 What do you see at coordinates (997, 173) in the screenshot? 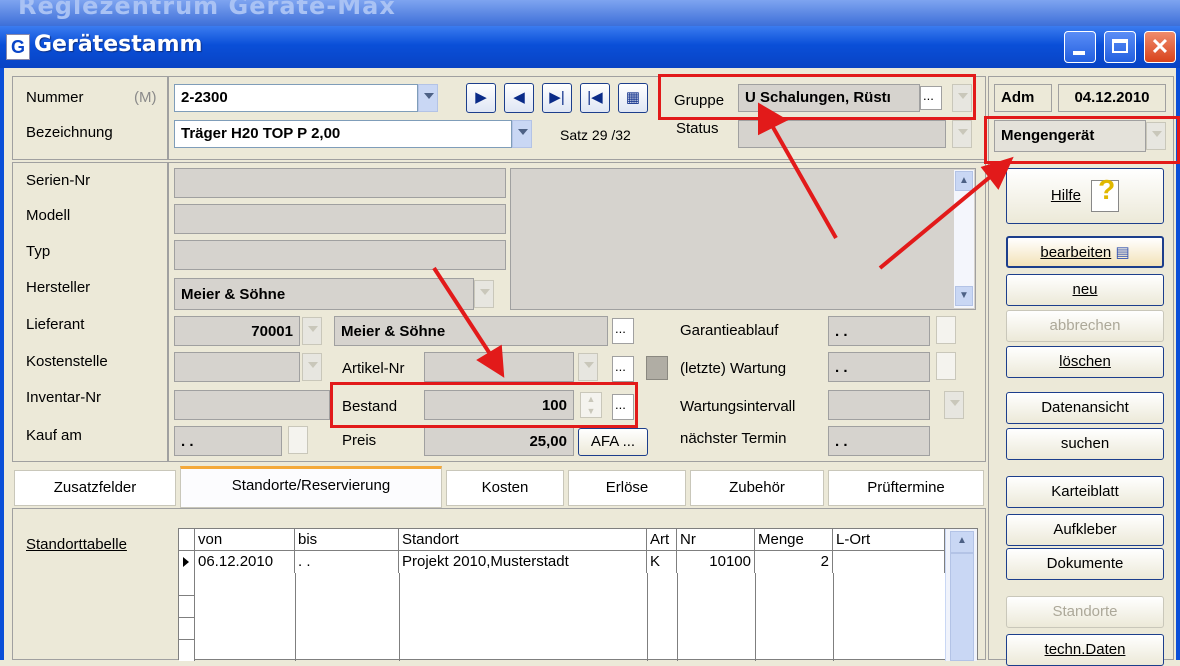
I see `arrow-head-mengengeraet` at bounding box center [997, 173].